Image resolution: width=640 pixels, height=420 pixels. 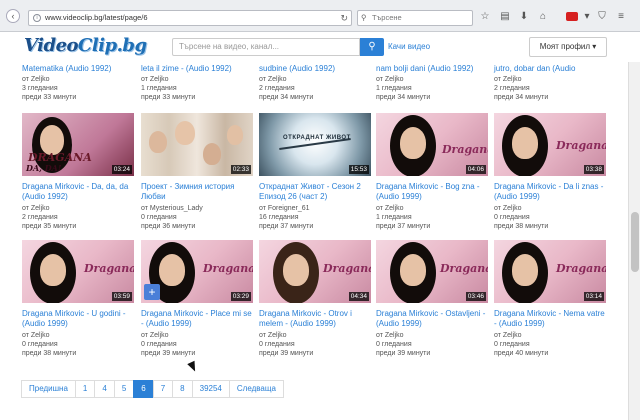 What do you see at coordinates (358, 296) in the screenshot?
I see `video-duration: 04:34` at bounding box center [358, 296].